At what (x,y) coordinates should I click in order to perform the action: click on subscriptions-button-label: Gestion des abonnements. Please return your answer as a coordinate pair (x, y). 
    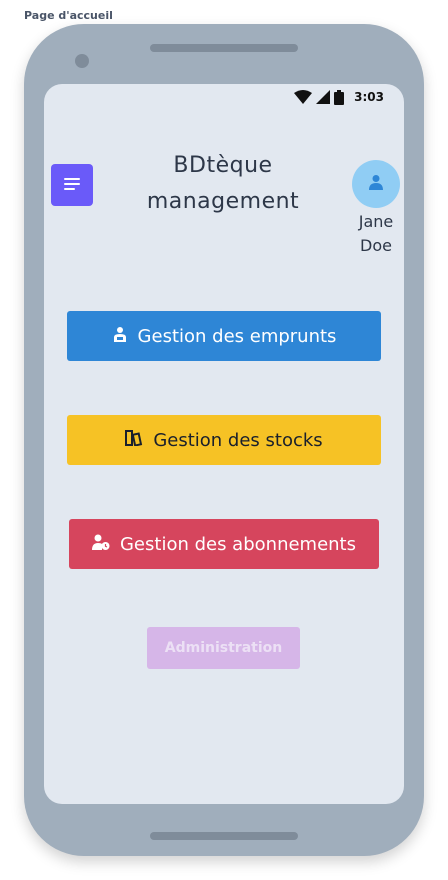
    Looking at the image, I should click on (237, 544).